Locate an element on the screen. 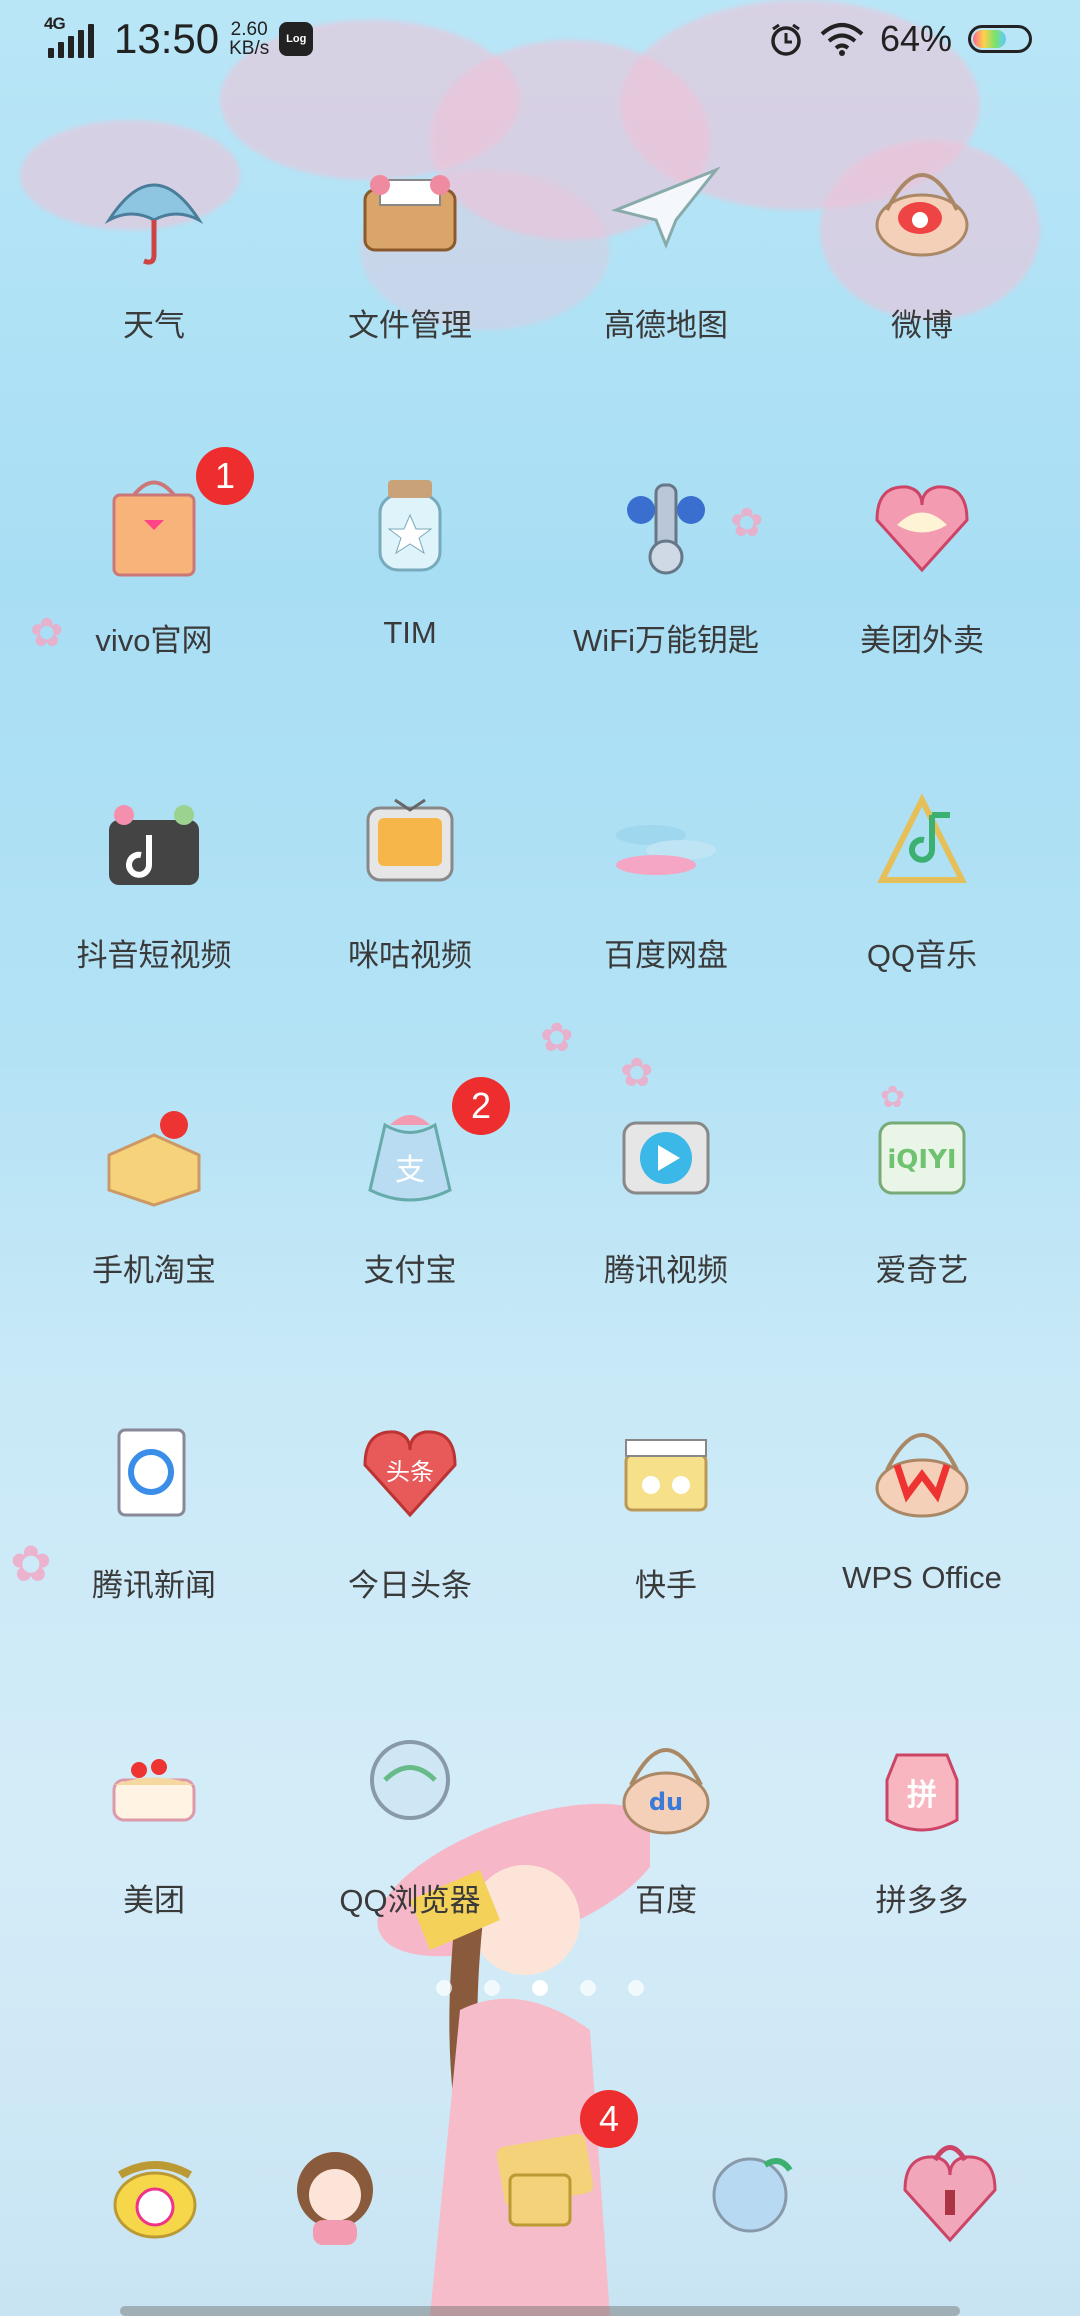  cake-icon is located at coordinates (154, 1790).